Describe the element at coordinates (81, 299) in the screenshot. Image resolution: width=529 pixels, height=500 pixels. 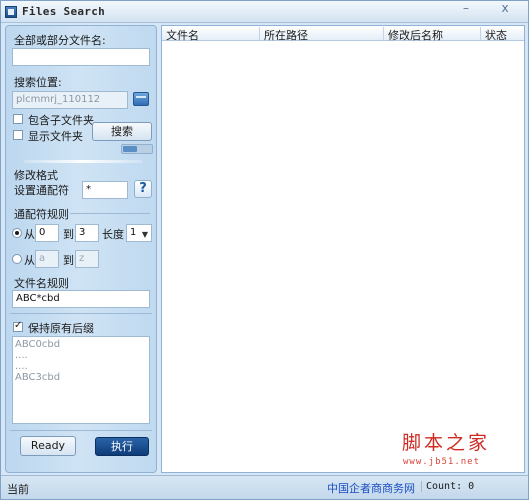
I see `filename-rule-input: ABC*cbd` at that location.